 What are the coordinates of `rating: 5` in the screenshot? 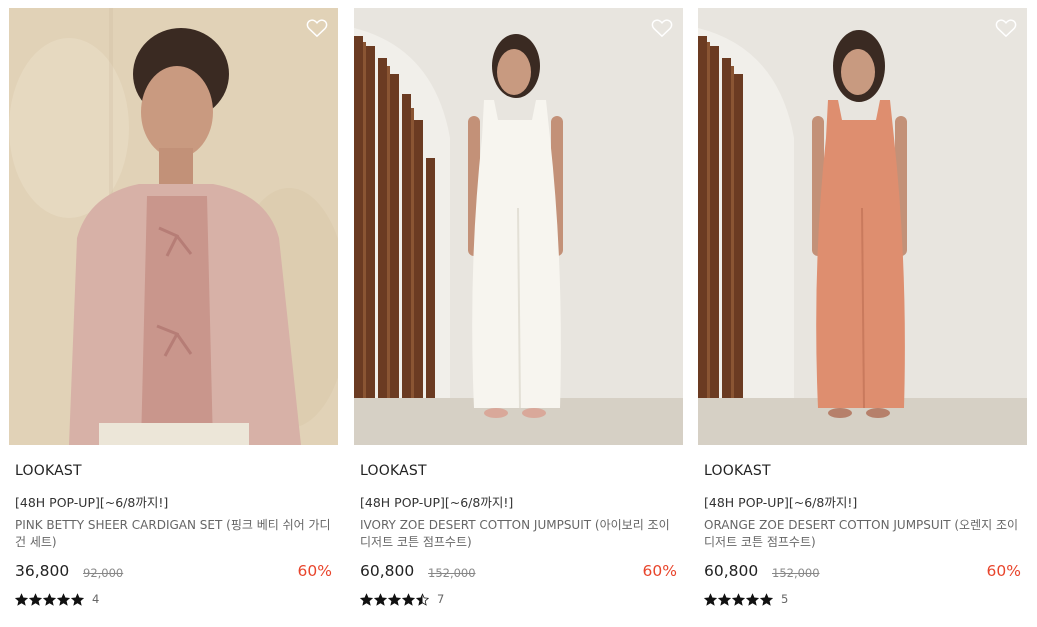 It's located at (746, 599).